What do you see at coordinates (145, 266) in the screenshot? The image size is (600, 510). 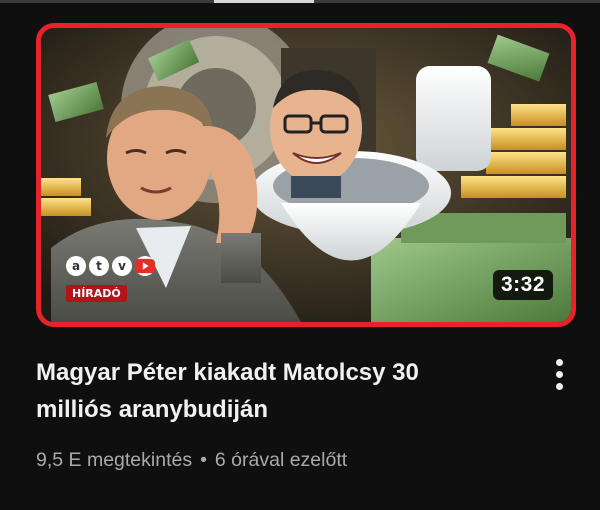 I see `youtube-play-icon` at bounding box center [145, 266].